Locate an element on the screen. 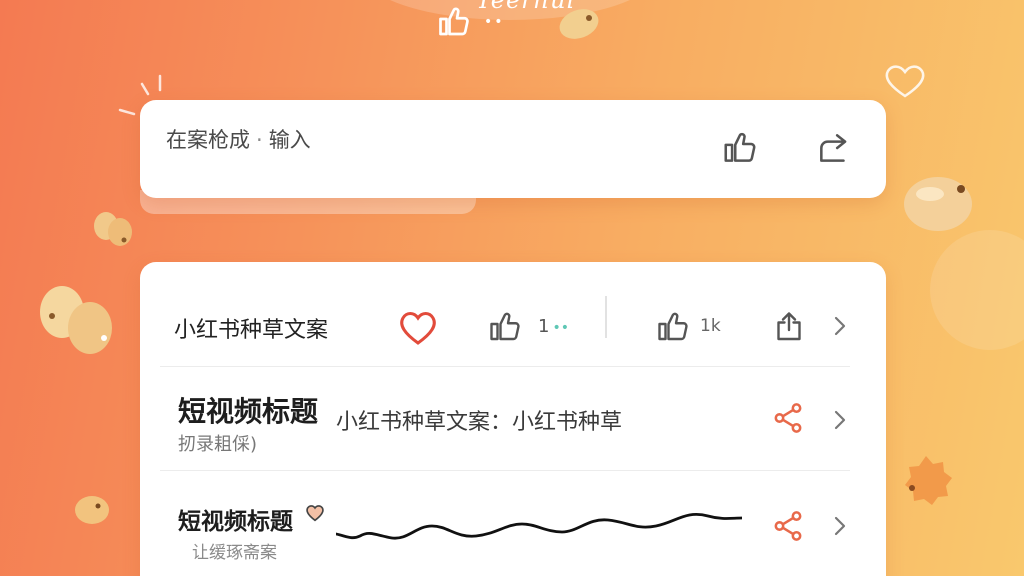  like-count-secondary: 1k is located at coordinates (710, 326).